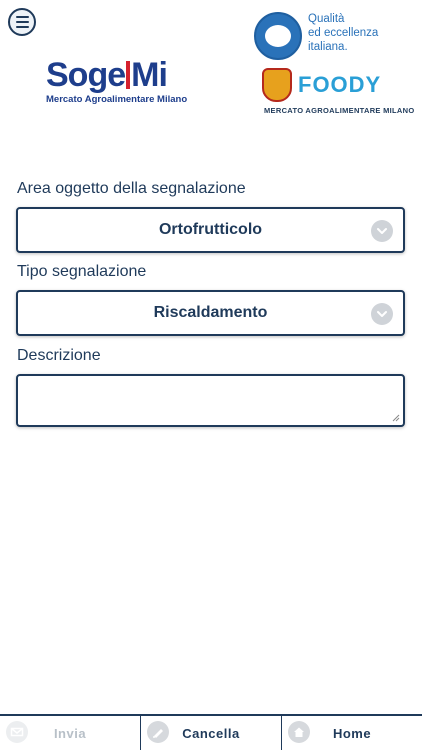  I want to click on area-label: Area oggetto della segnalazione, so click(131, 188).